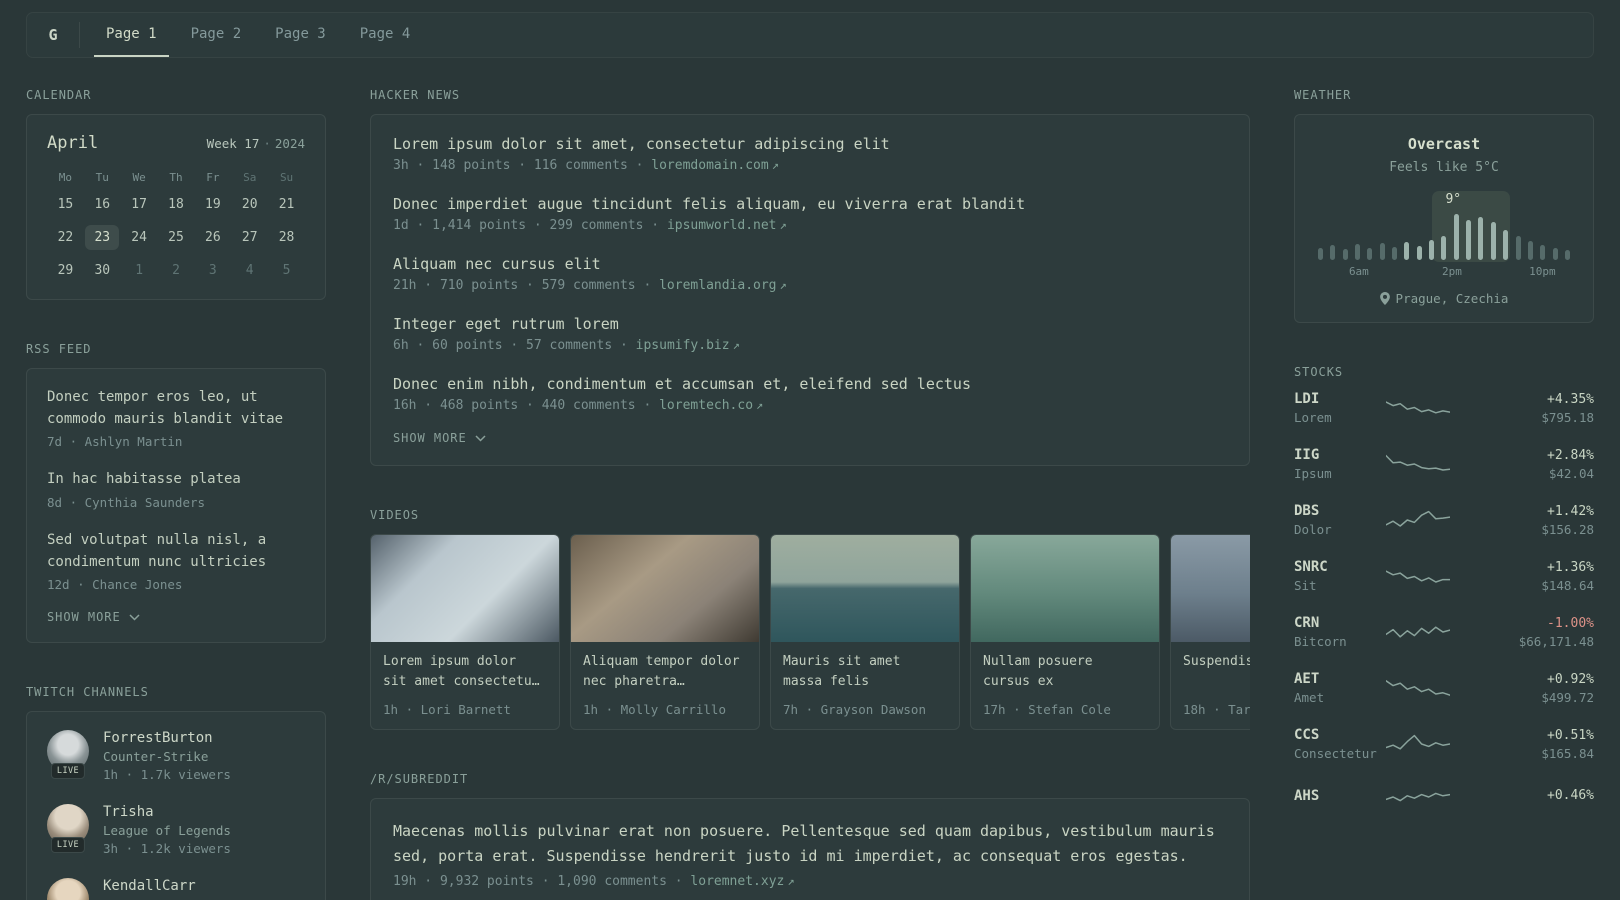 This screenshot has height=900, width=1620. What do you see at coordinates (439, 438) in the screenshot?
I see `hackernews-show-more-button: SHOW MORE` at bounding box center [439, 438].